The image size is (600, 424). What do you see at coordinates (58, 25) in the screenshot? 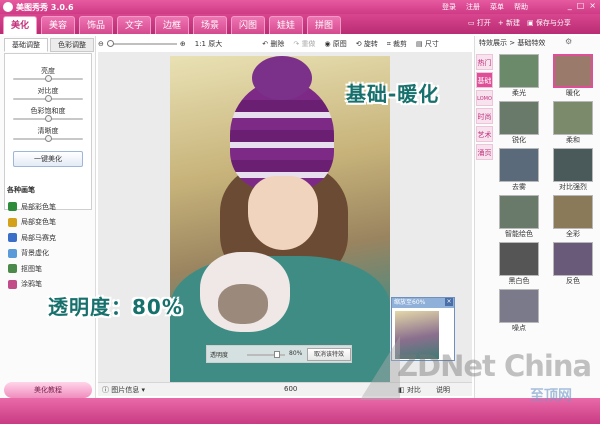
I see `tab-face: 美容` at bounding box center [58, 25].